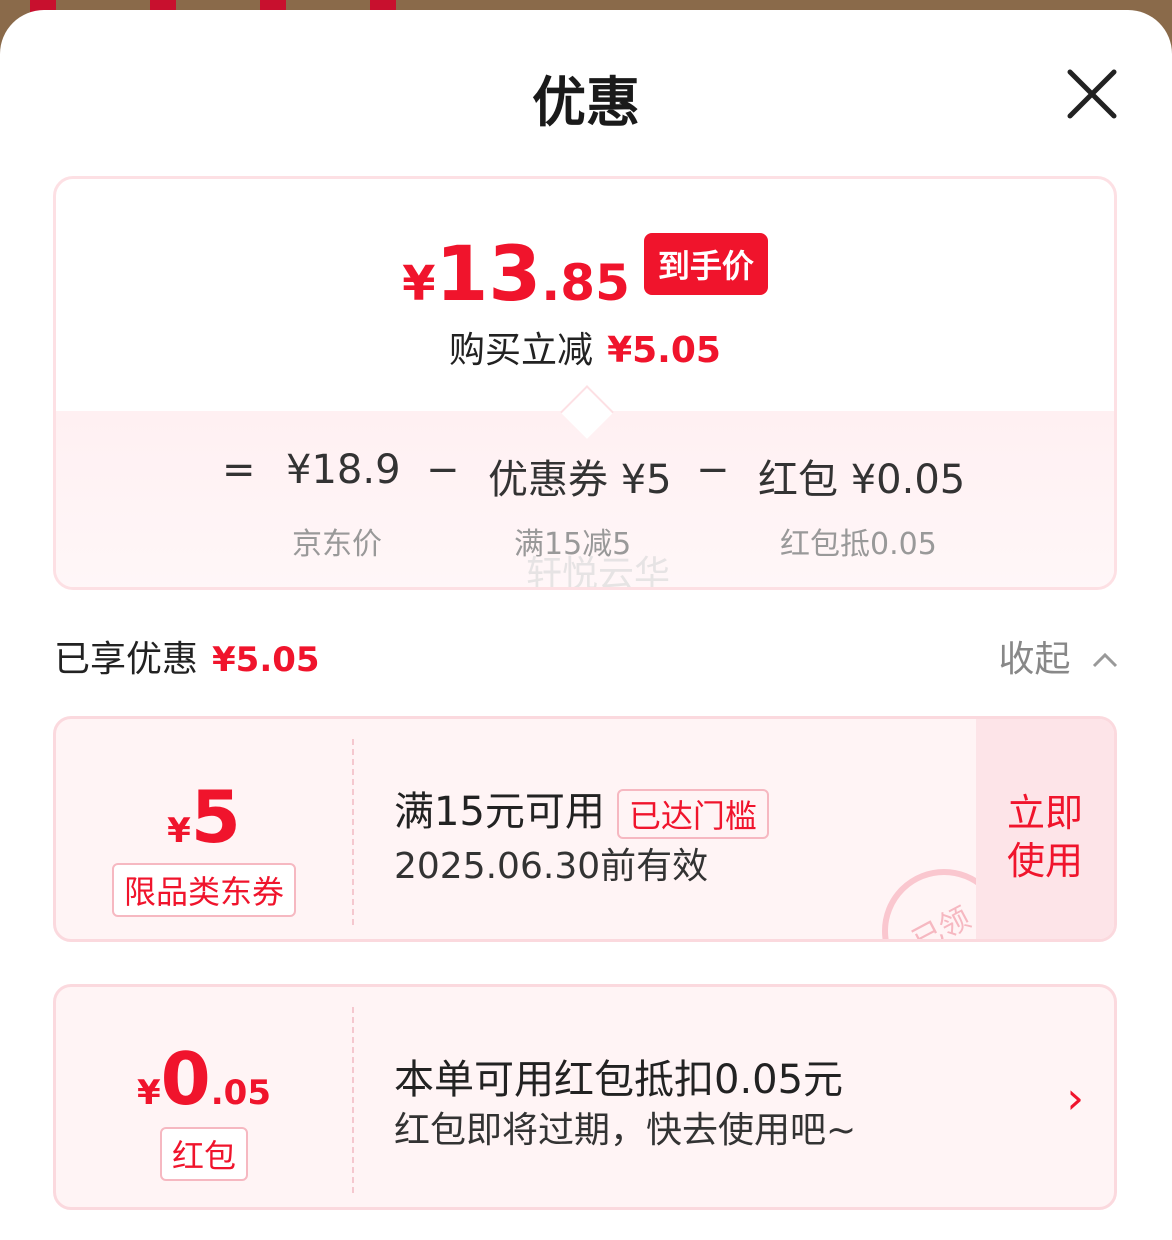 Image resolution: width=1172 pixels, height=1240 pixels. Describe the element at coordinates (516, 273) in the screenshot. I see `final-price: ¥13.85` at that location.